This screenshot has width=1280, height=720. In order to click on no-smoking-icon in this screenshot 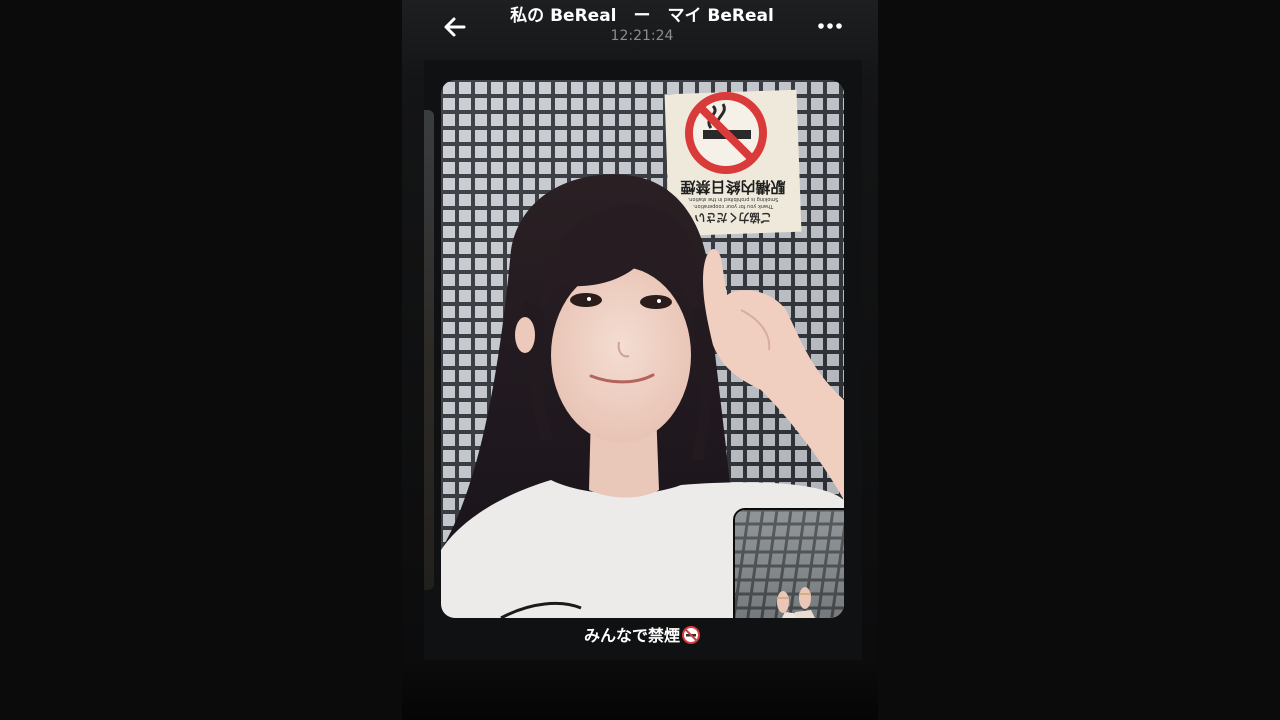, I will do `click(691, 635)`.